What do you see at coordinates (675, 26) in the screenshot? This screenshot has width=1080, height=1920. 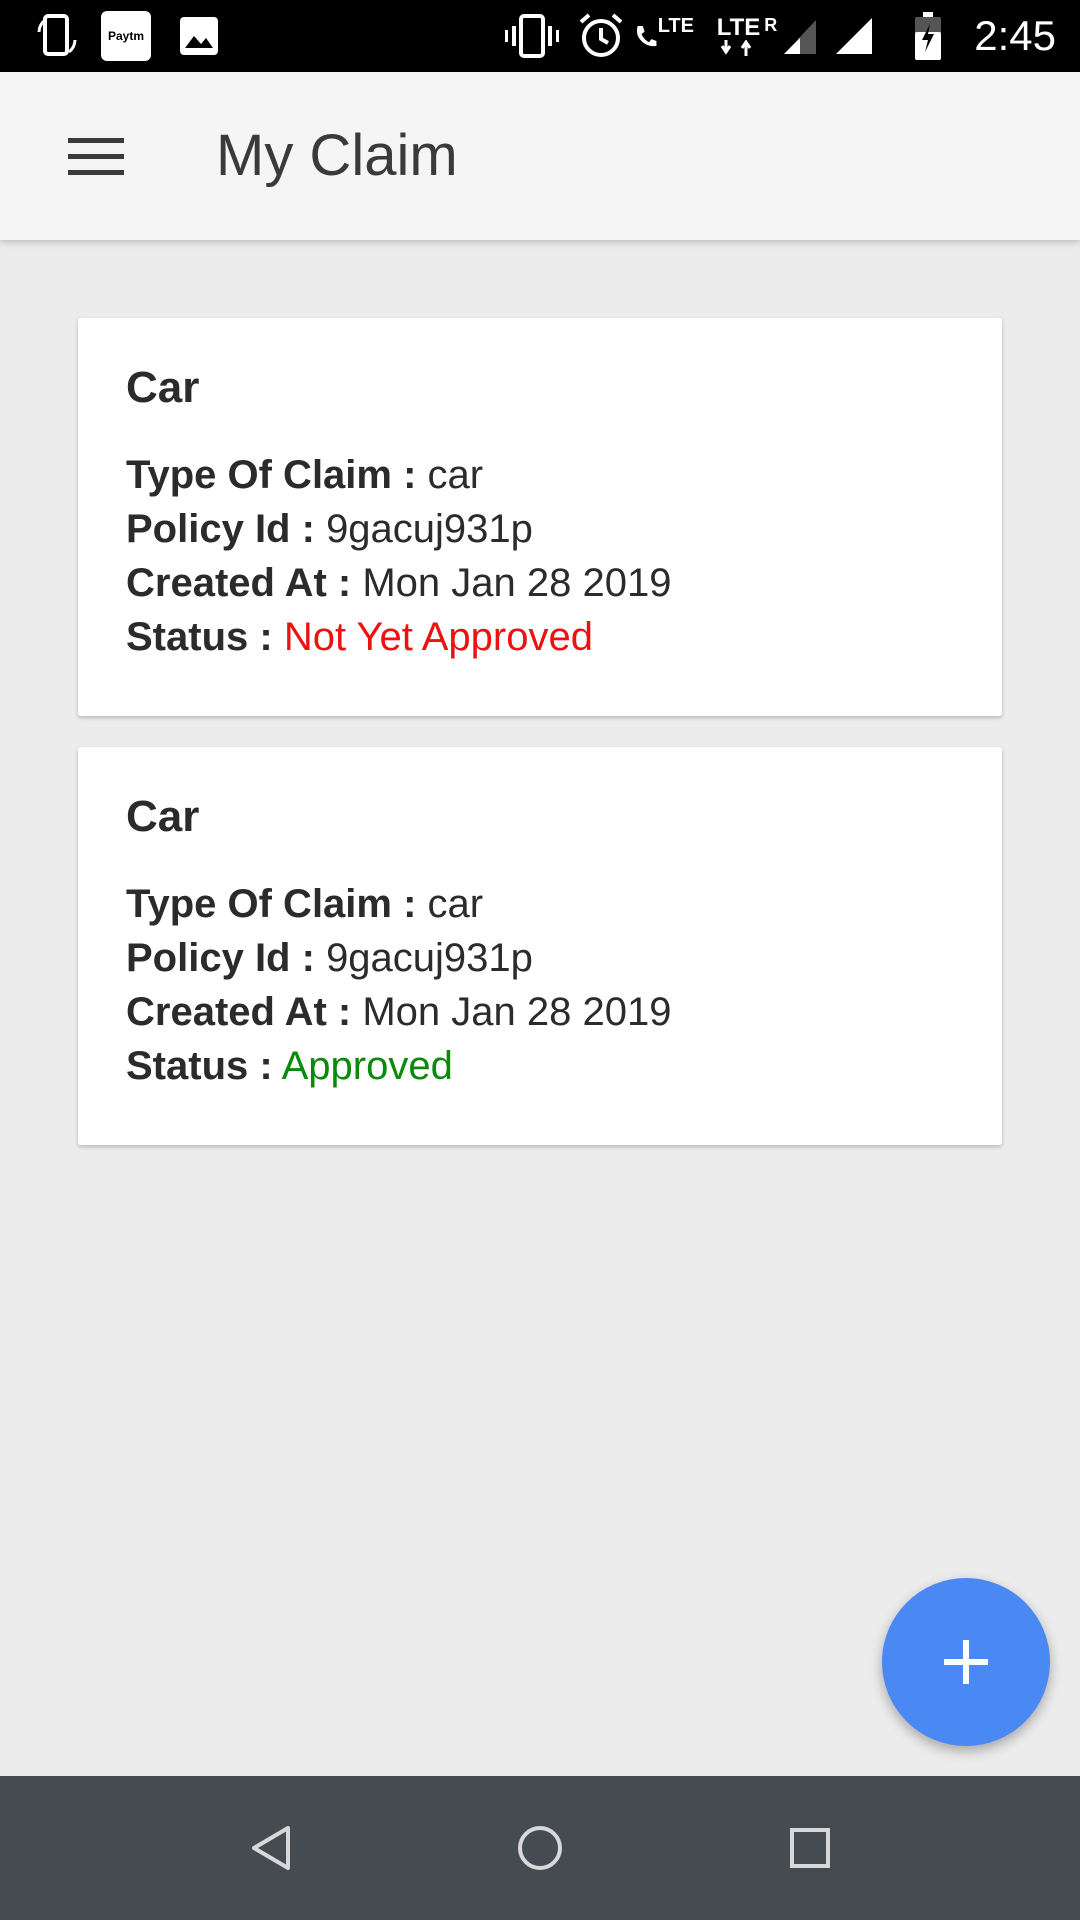 I see `lte-label: LTE` at bounding box center [675, 26].